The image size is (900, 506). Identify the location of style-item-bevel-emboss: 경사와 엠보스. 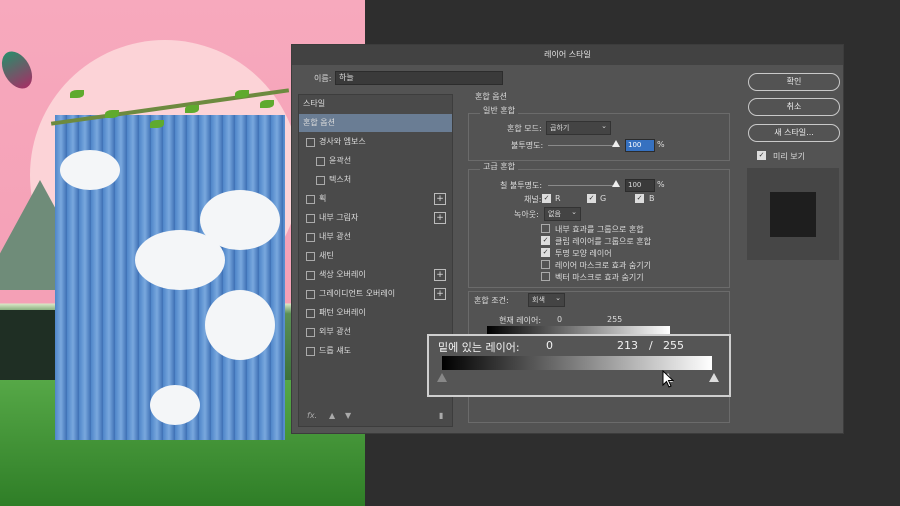
(375, 142).